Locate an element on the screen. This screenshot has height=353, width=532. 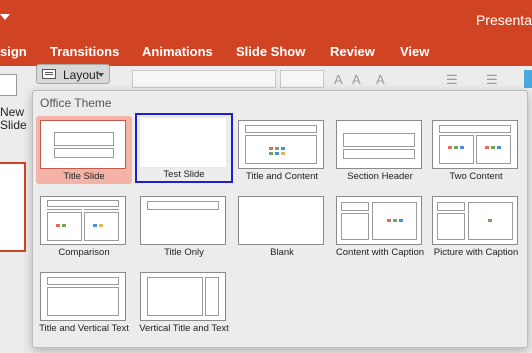
layout-label: Content with Caption is located at coordinates (380, 252).